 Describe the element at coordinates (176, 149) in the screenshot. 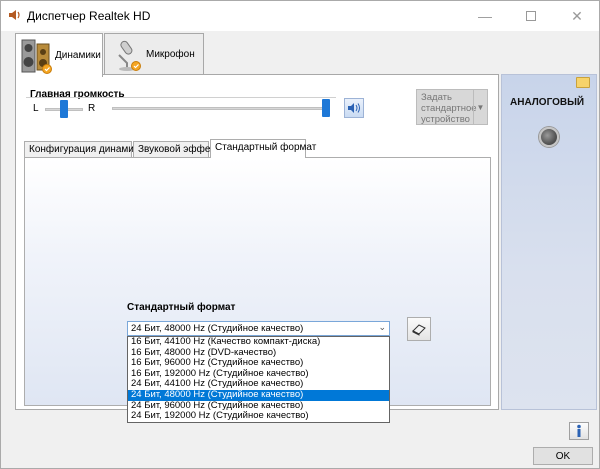

I see `tab-sound-effect: Звуковой эффект` at that location.